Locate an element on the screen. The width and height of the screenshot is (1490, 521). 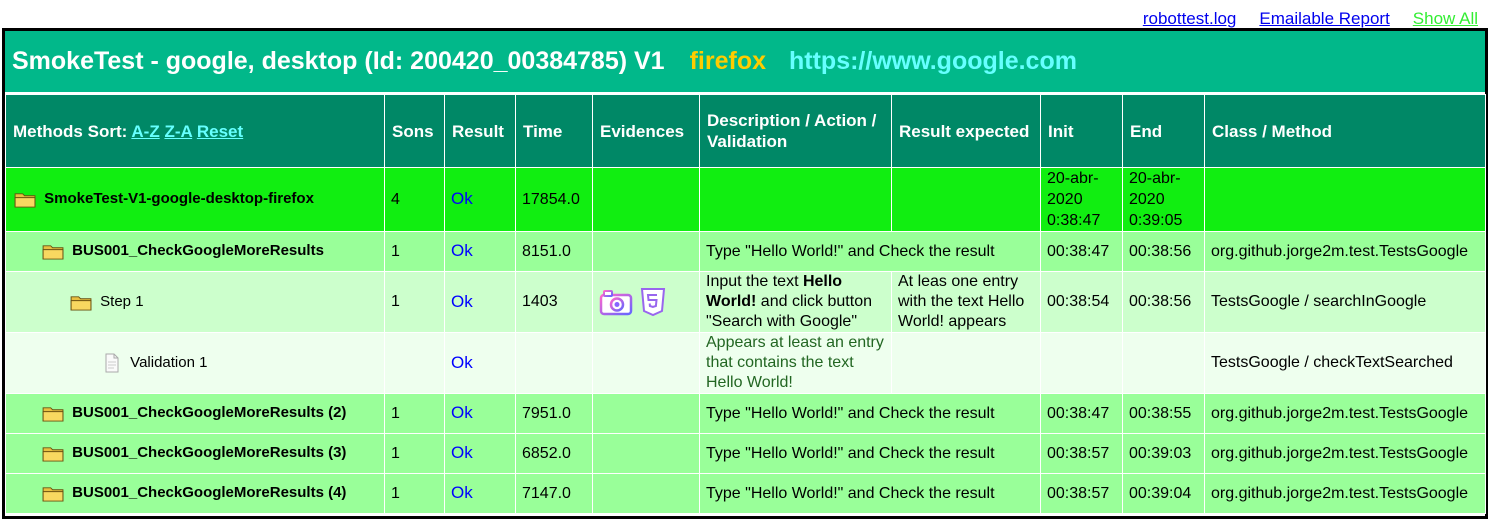
step-desc-text: Input the text is located at coordinates (754, 281).